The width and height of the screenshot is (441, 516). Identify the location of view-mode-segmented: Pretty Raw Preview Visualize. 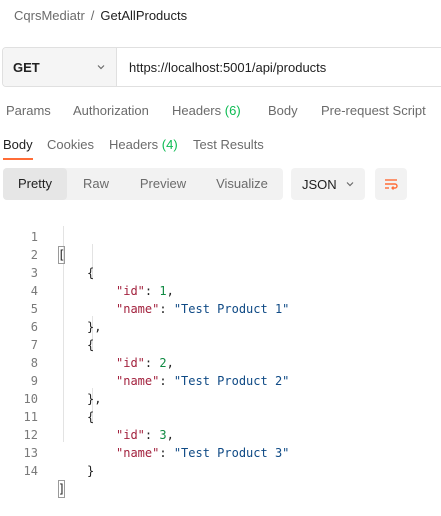
(143, 184).